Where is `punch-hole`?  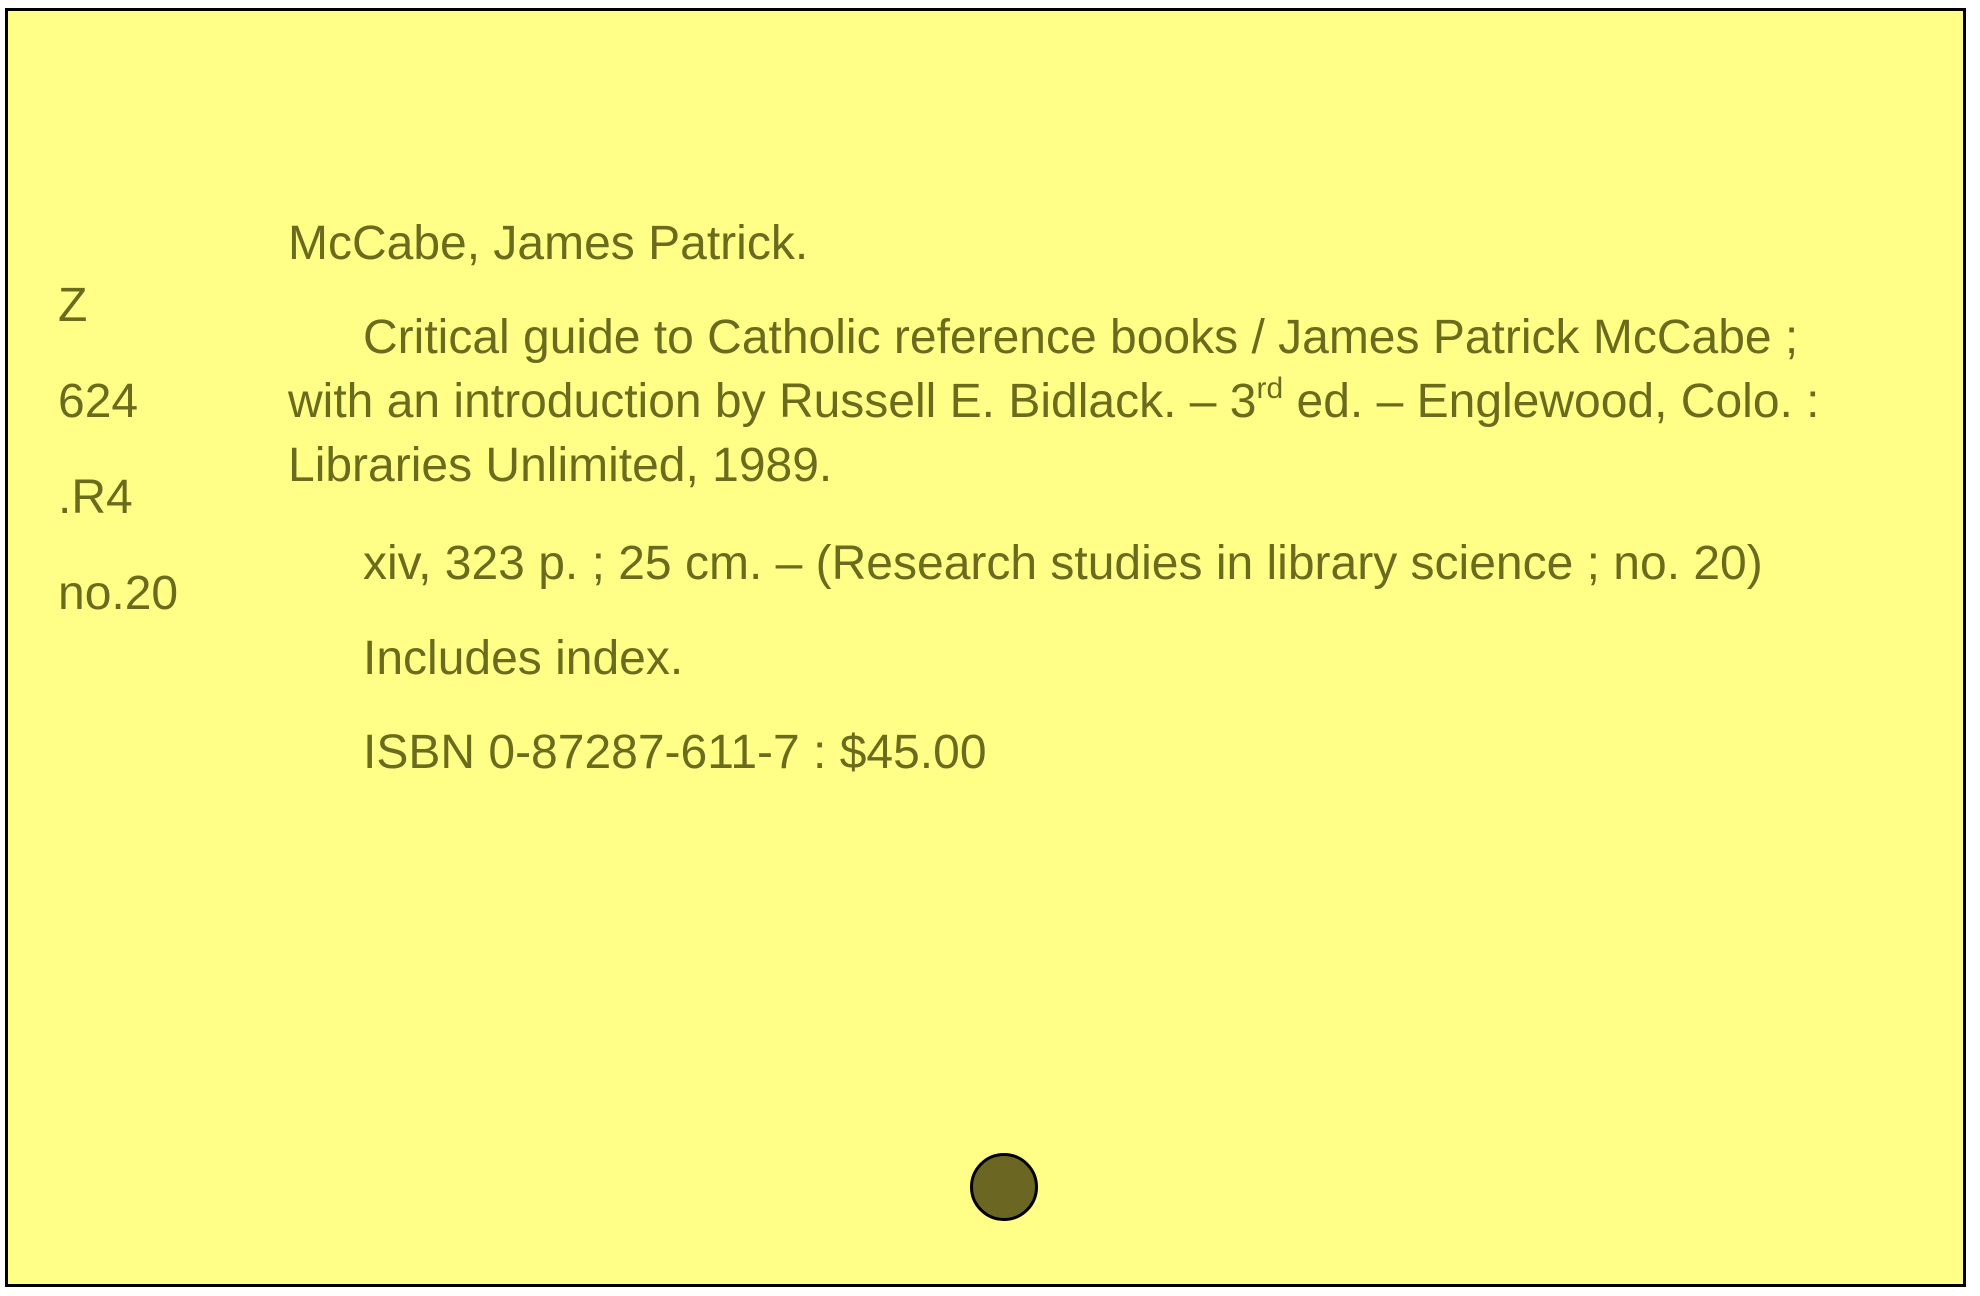
punch-hole is located at coordinates (1004, 1187).